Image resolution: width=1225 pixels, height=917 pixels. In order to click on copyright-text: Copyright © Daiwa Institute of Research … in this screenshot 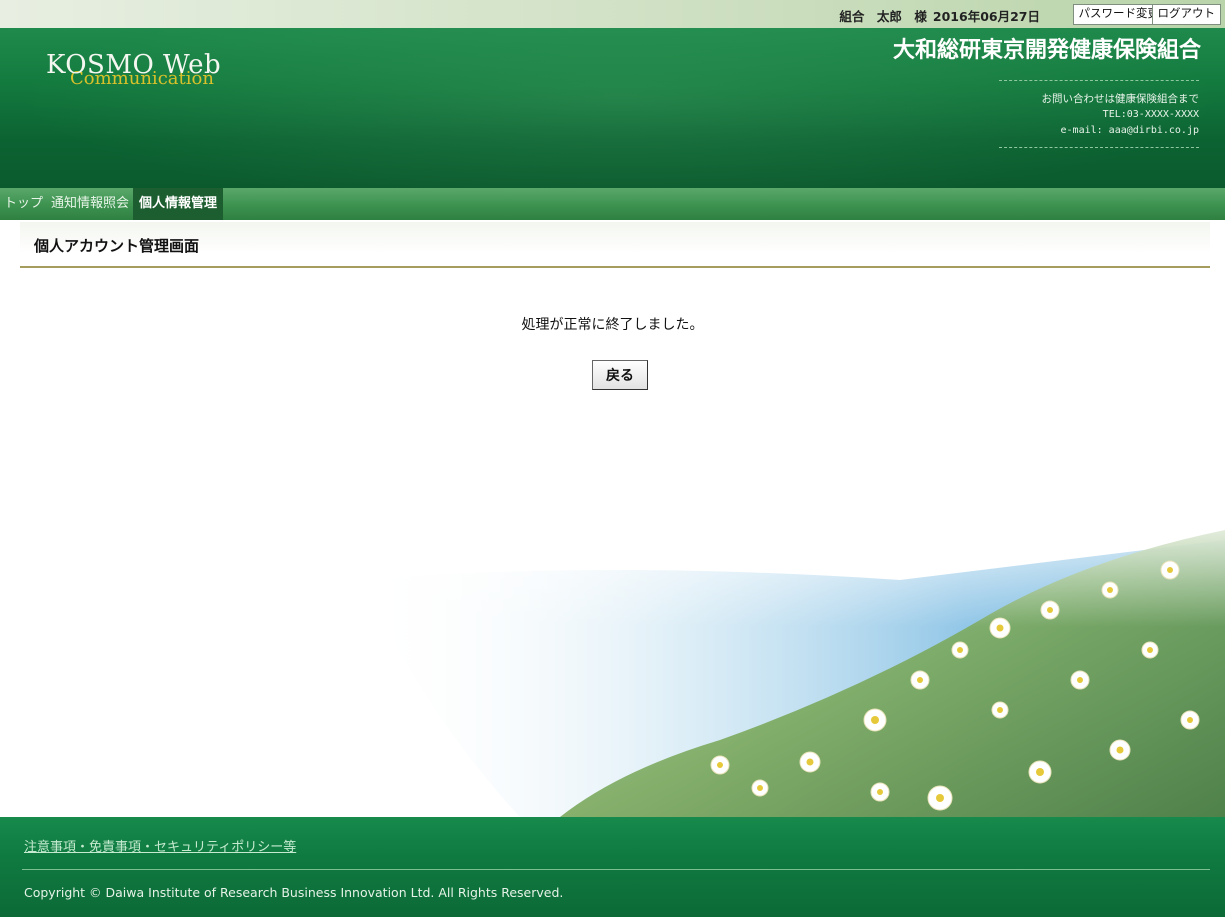, I will do `click(294, 892)`.